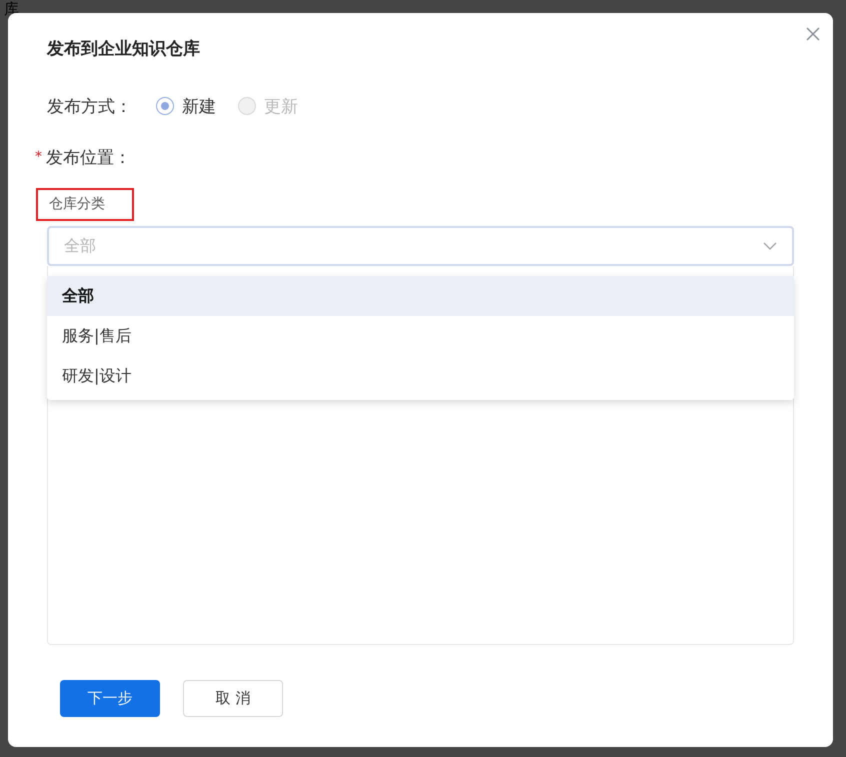 This screenshot has height=757, width=846. Describe the element at coordinates (123, 49) in the screenshot. I see `dialog-title: 发布到企业知识仓库` at that location.